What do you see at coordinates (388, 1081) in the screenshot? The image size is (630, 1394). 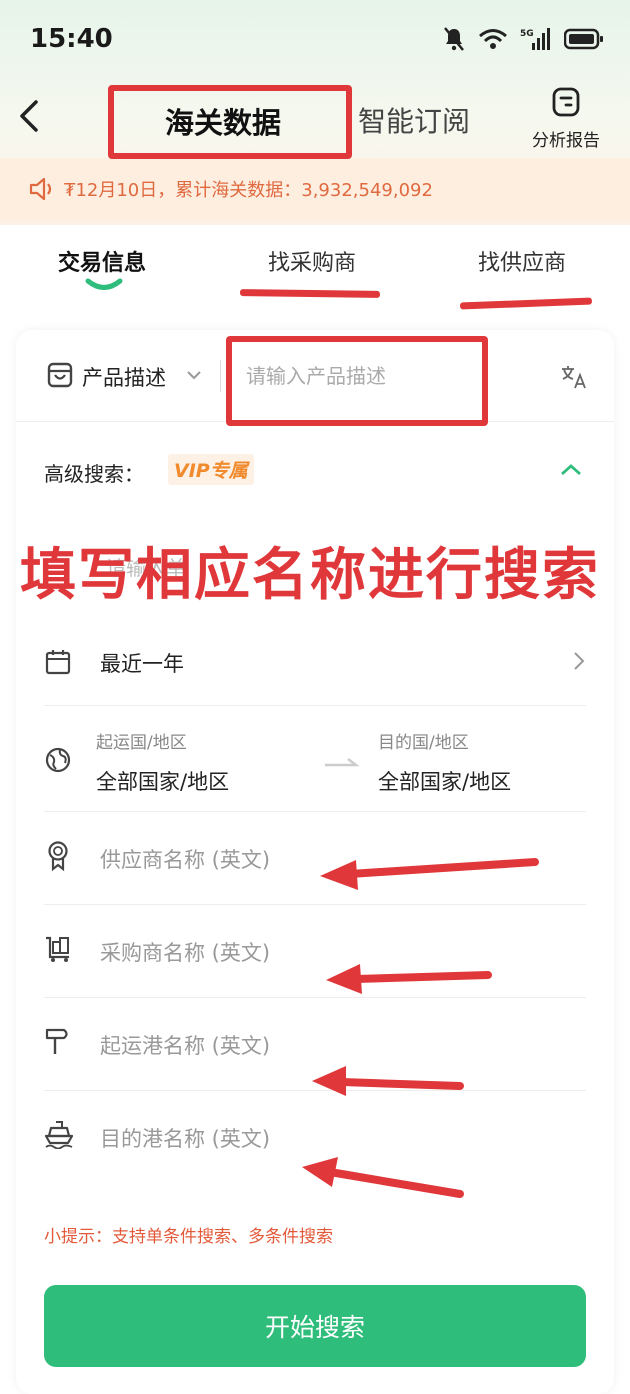 I see `arrow-to-origin-port-field` at bounding box center [388, 1081].